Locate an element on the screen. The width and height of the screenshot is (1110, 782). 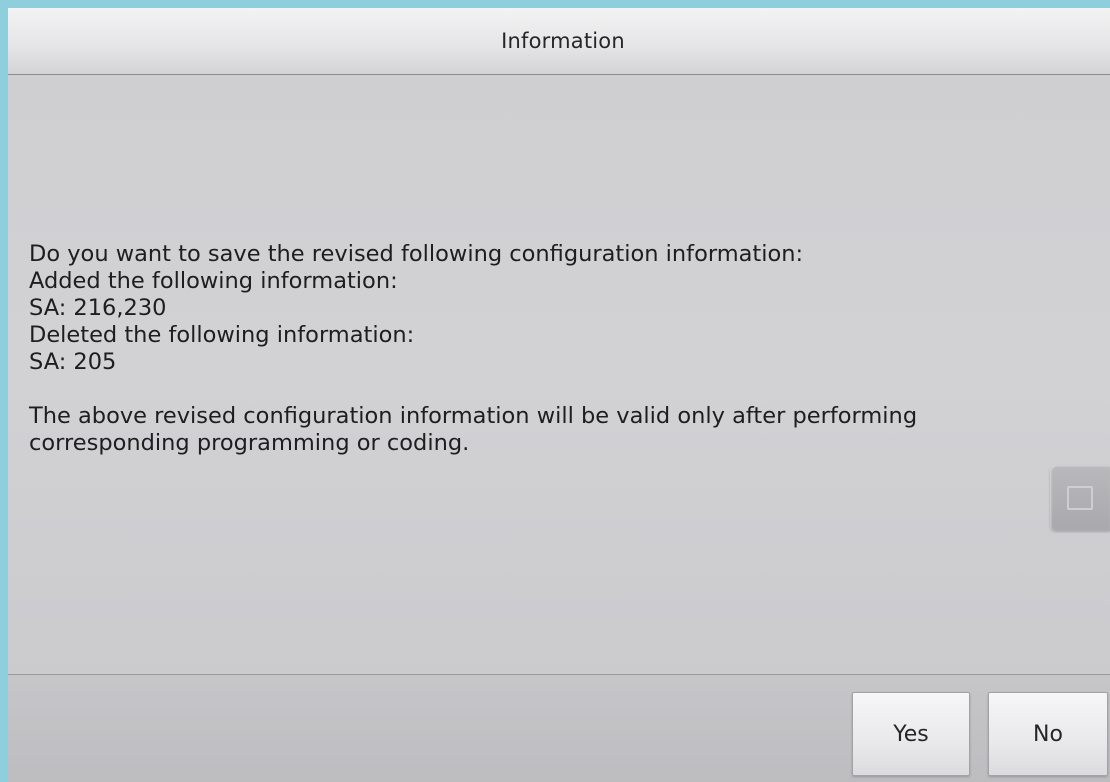
no-button: No is located at coordinates (1048, 734).